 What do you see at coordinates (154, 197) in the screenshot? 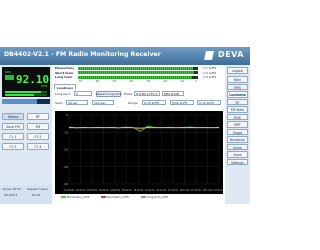
I see `legend-item: Long-term_LUFS` at bounding box center [154, 197].